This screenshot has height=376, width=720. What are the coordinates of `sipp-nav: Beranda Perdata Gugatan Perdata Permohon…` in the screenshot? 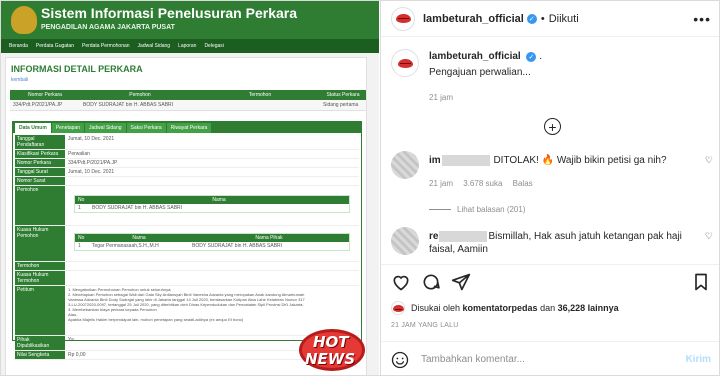 It's located at (190, 46).